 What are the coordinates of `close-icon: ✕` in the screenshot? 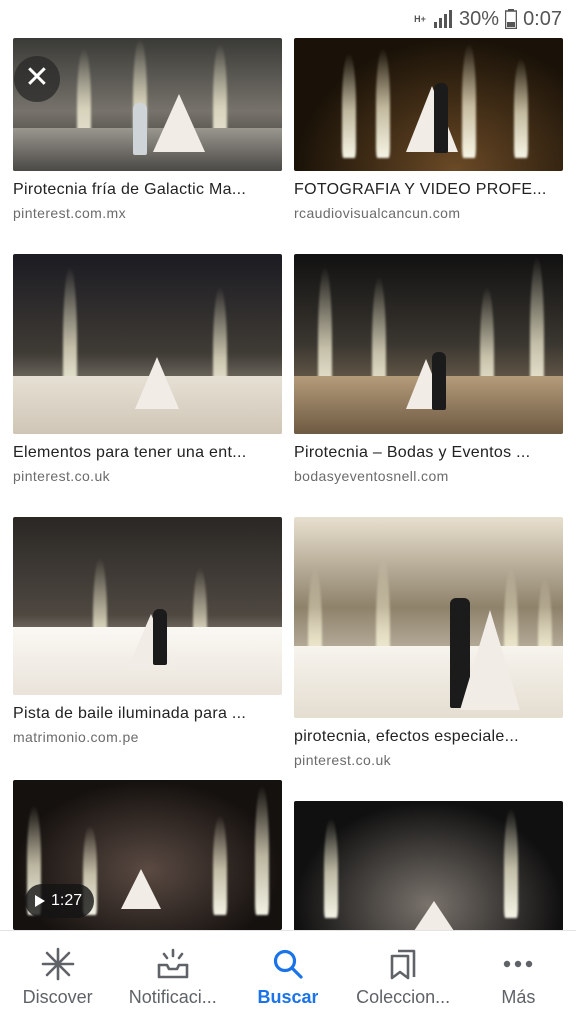 It's located at (37, 77).